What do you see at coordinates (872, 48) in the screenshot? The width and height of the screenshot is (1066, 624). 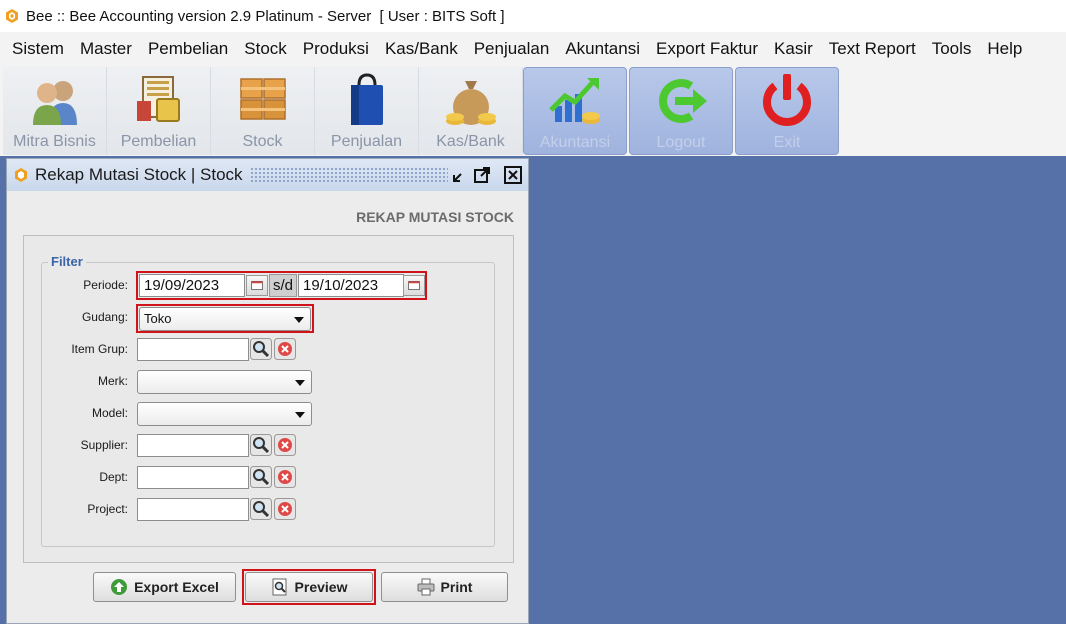 I see `menu-text-report: Text Report` at bounding box center [872, 48].